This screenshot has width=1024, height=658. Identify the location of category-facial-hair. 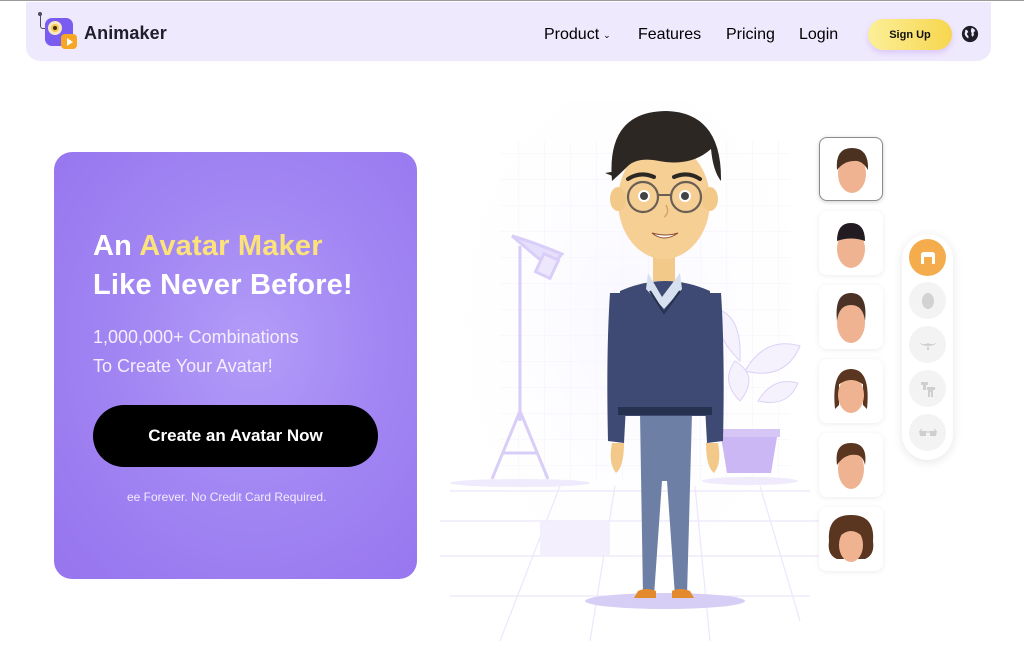
(927, 344).